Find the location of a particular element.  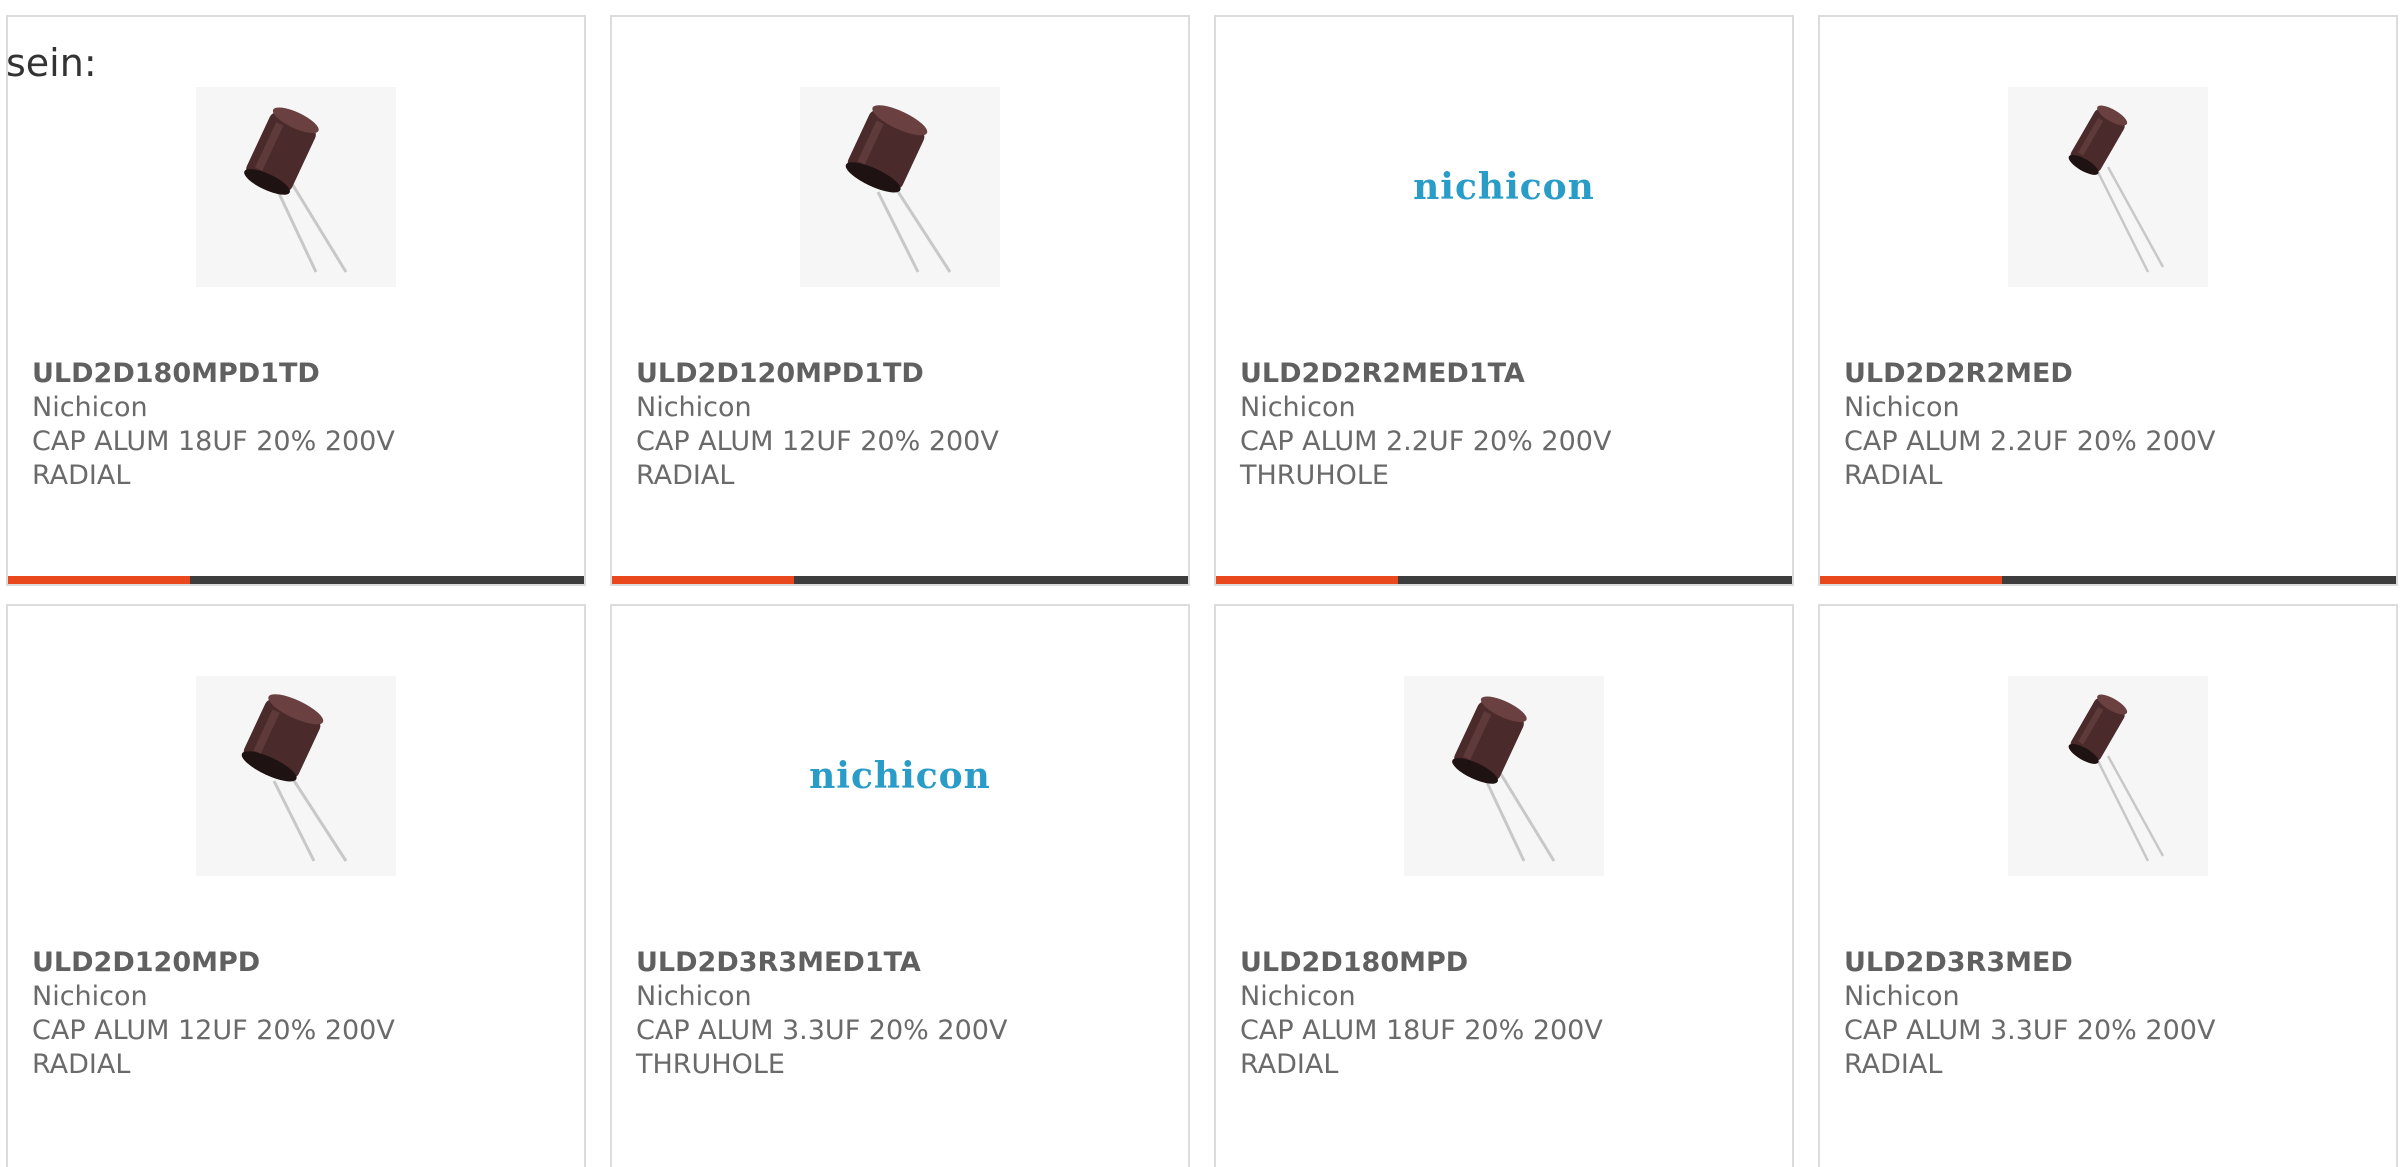

part-number: ULD2D3R3MED1TA is located at coordinates (902, 963).